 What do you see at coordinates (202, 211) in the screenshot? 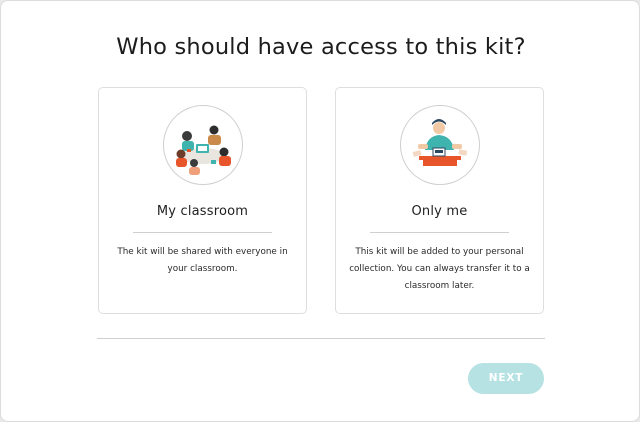
I see `option-title: My classroom` at bounding box center [202, 211].